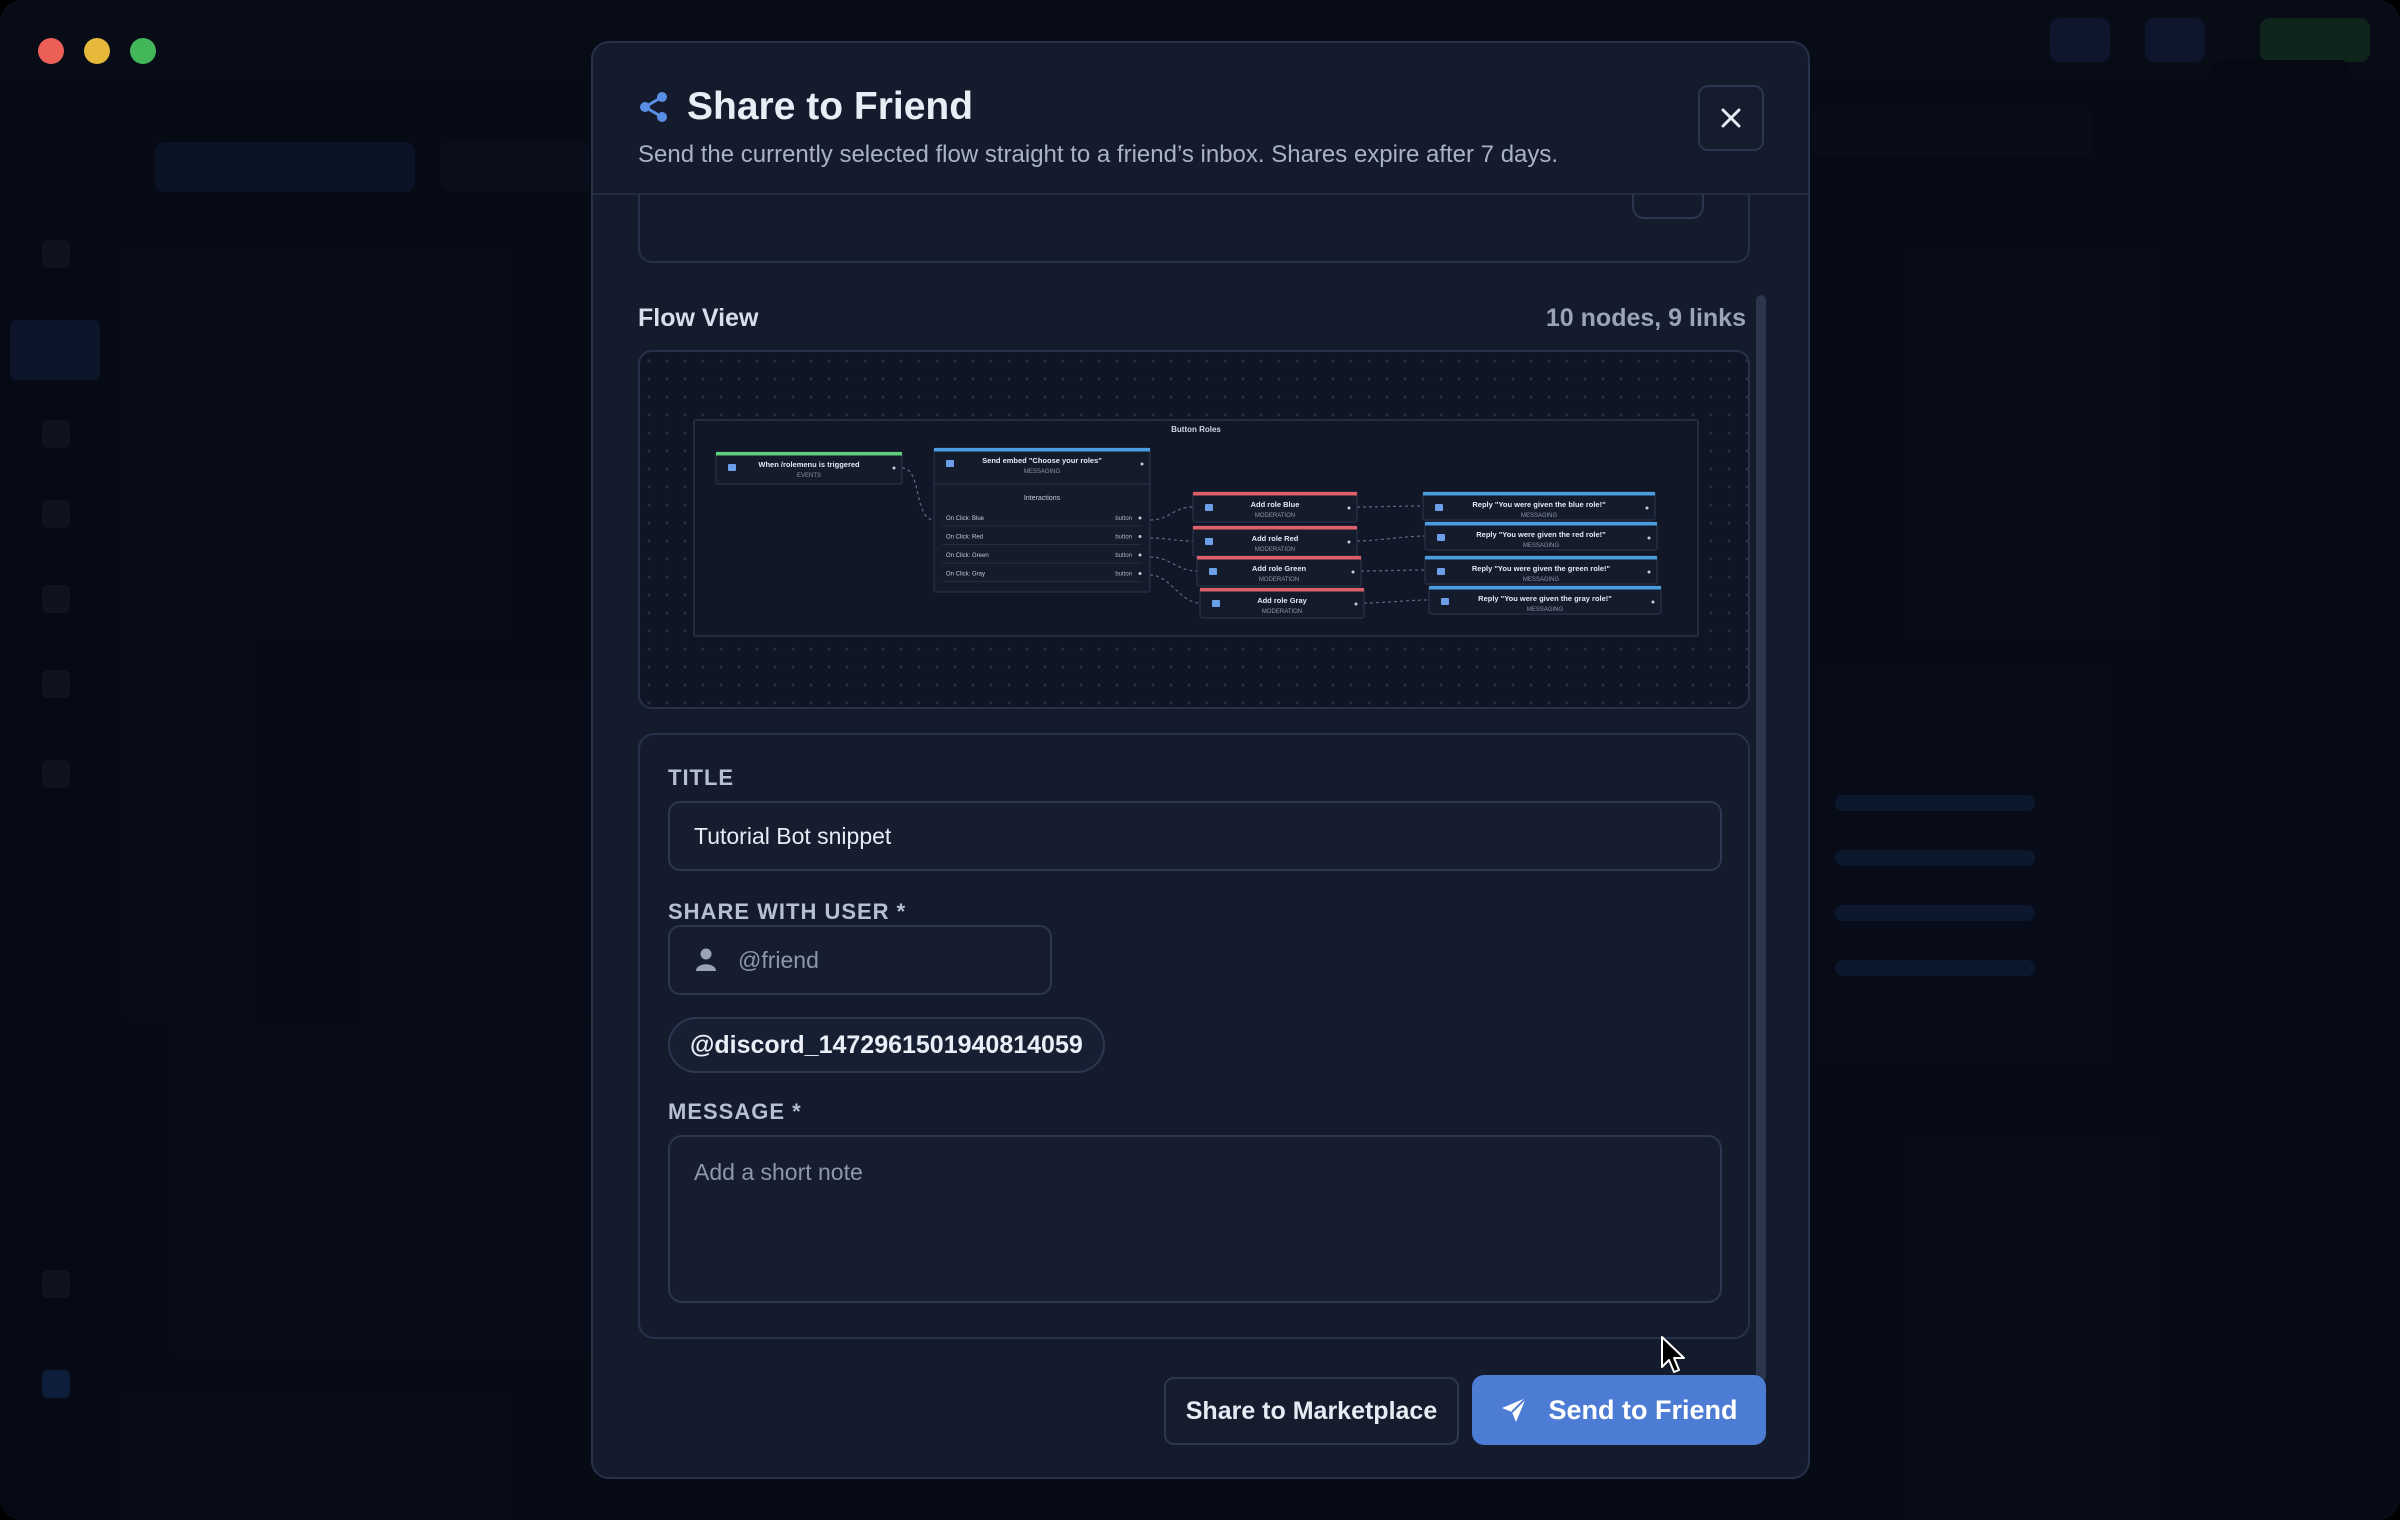 Image resolution: width=2400 pixels, height=1520 pixels. What do you see at coordinates (732, 467) in the screenshot?
I see `flag-icon` at bounding box center [732, 467].